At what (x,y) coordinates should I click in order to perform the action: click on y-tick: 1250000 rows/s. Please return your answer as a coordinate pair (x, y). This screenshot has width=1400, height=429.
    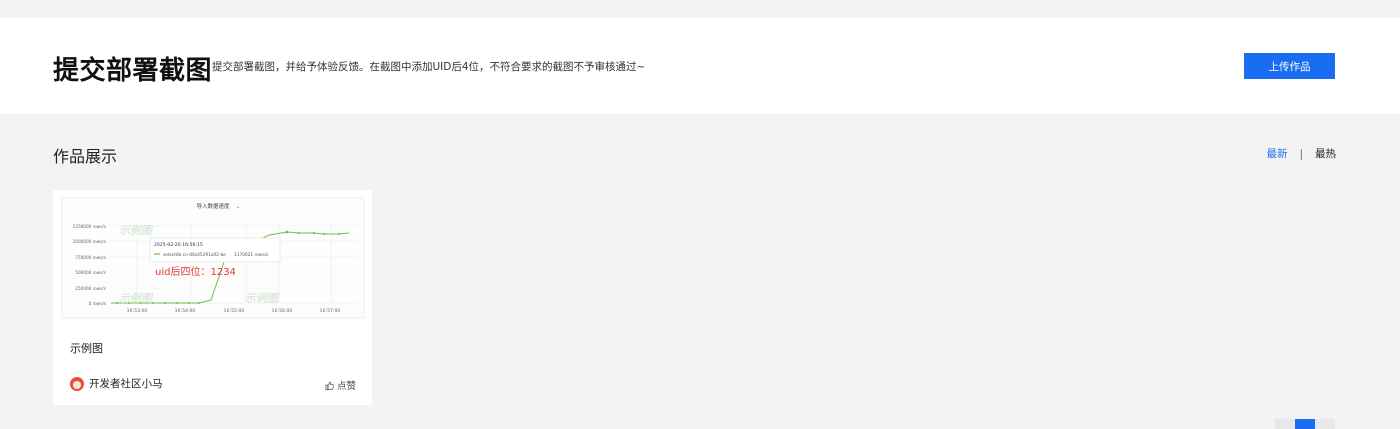
    Looking at the image, I should click on (89, 226).